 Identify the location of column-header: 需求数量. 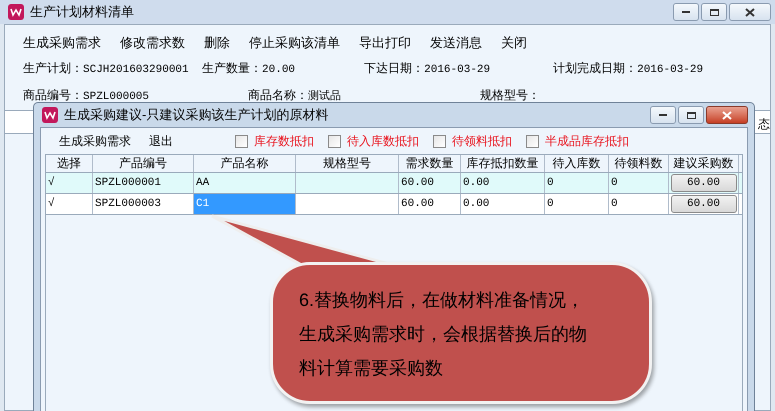
(430, 163).